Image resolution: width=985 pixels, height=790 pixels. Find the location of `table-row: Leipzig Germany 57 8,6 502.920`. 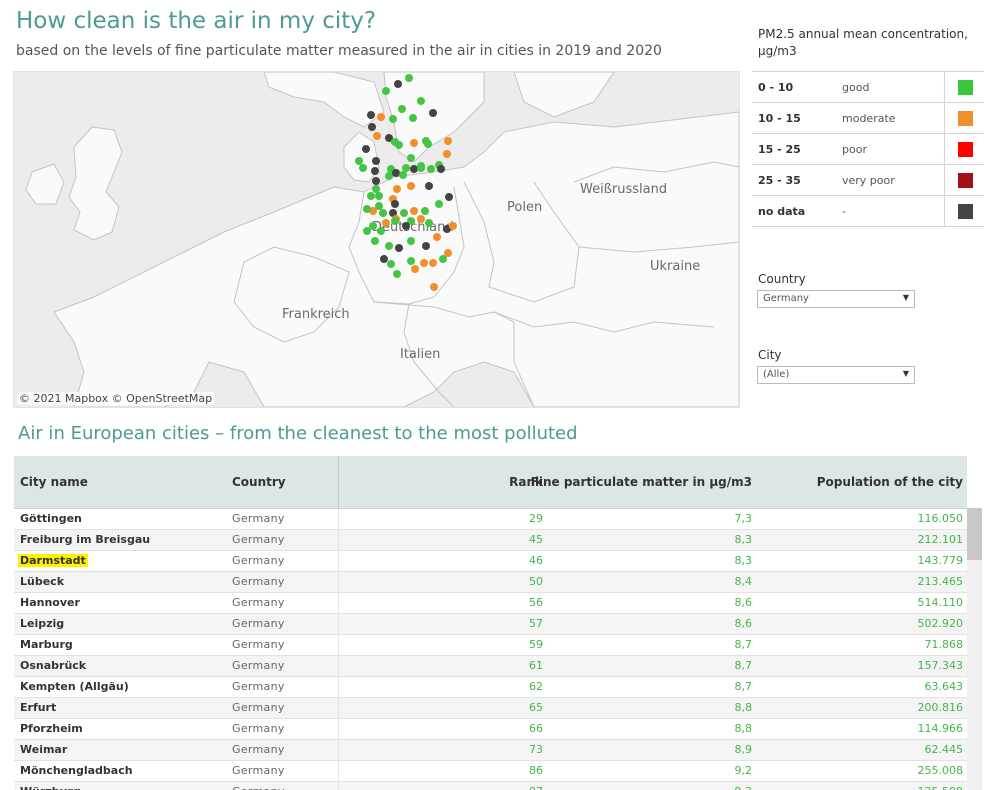

table-row: Leipzig Germany 57 8,6 502.920 is located at coordinates (490, 624).